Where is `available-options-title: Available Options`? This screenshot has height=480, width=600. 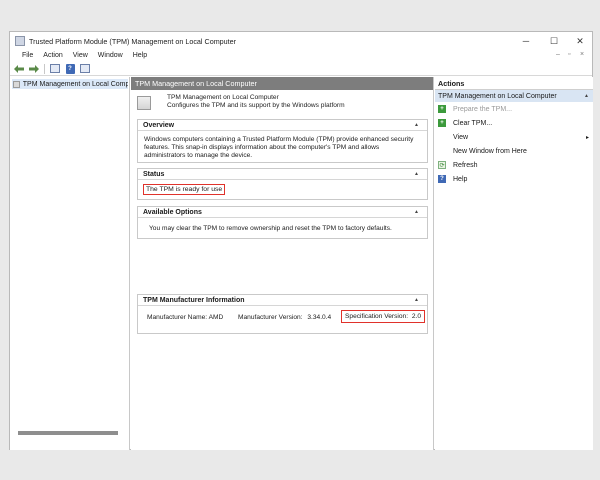
available-options-title: Available Options is located at coordinates (172, 212).